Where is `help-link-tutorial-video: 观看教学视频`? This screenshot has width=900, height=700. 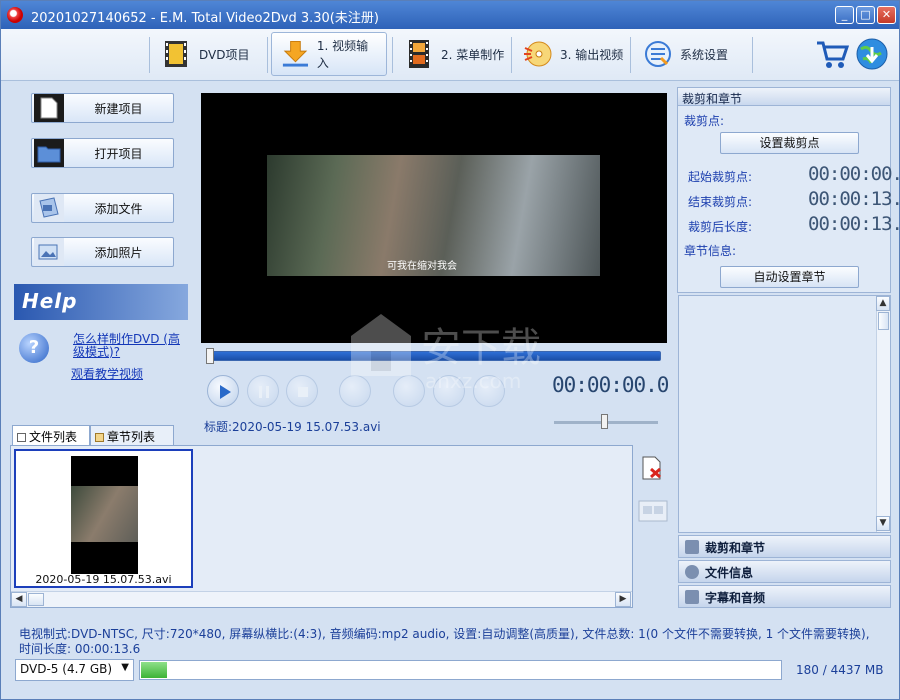 help-link-tutorial-video: 观看教学视频 is located at coordinates (107, 373).